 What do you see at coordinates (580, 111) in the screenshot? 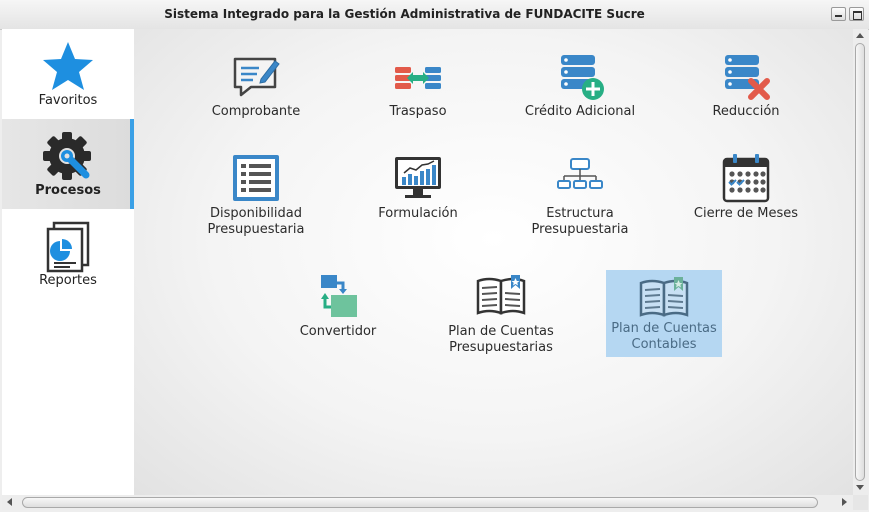
I see `tile-label: Crédito Adicional` at bounding box center [580, 111].